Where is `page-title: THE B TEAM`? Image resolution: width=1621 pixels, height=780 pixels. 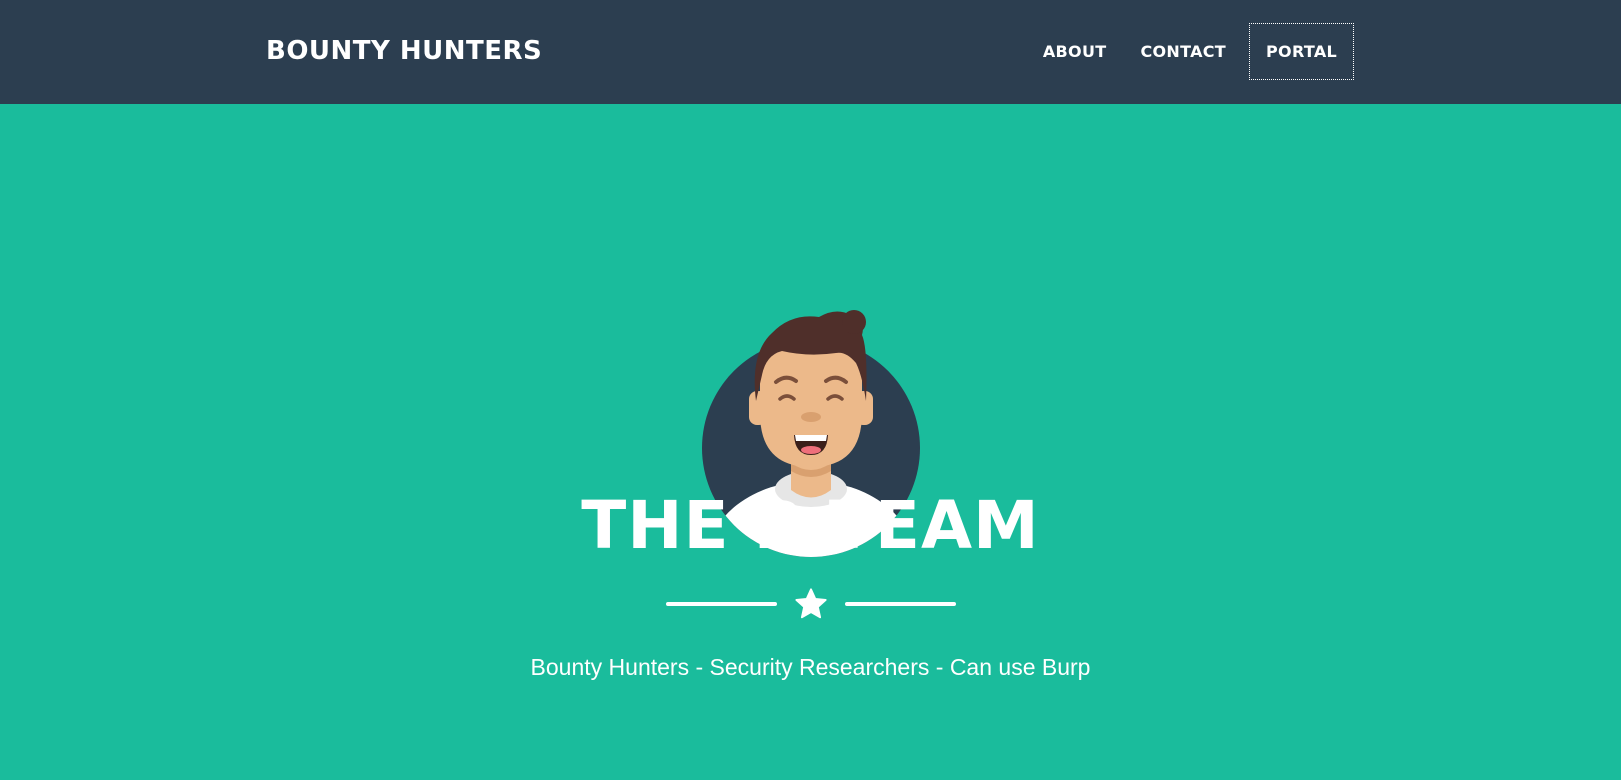 page-title: THE B TEAM is located at coordinates (810, 525).